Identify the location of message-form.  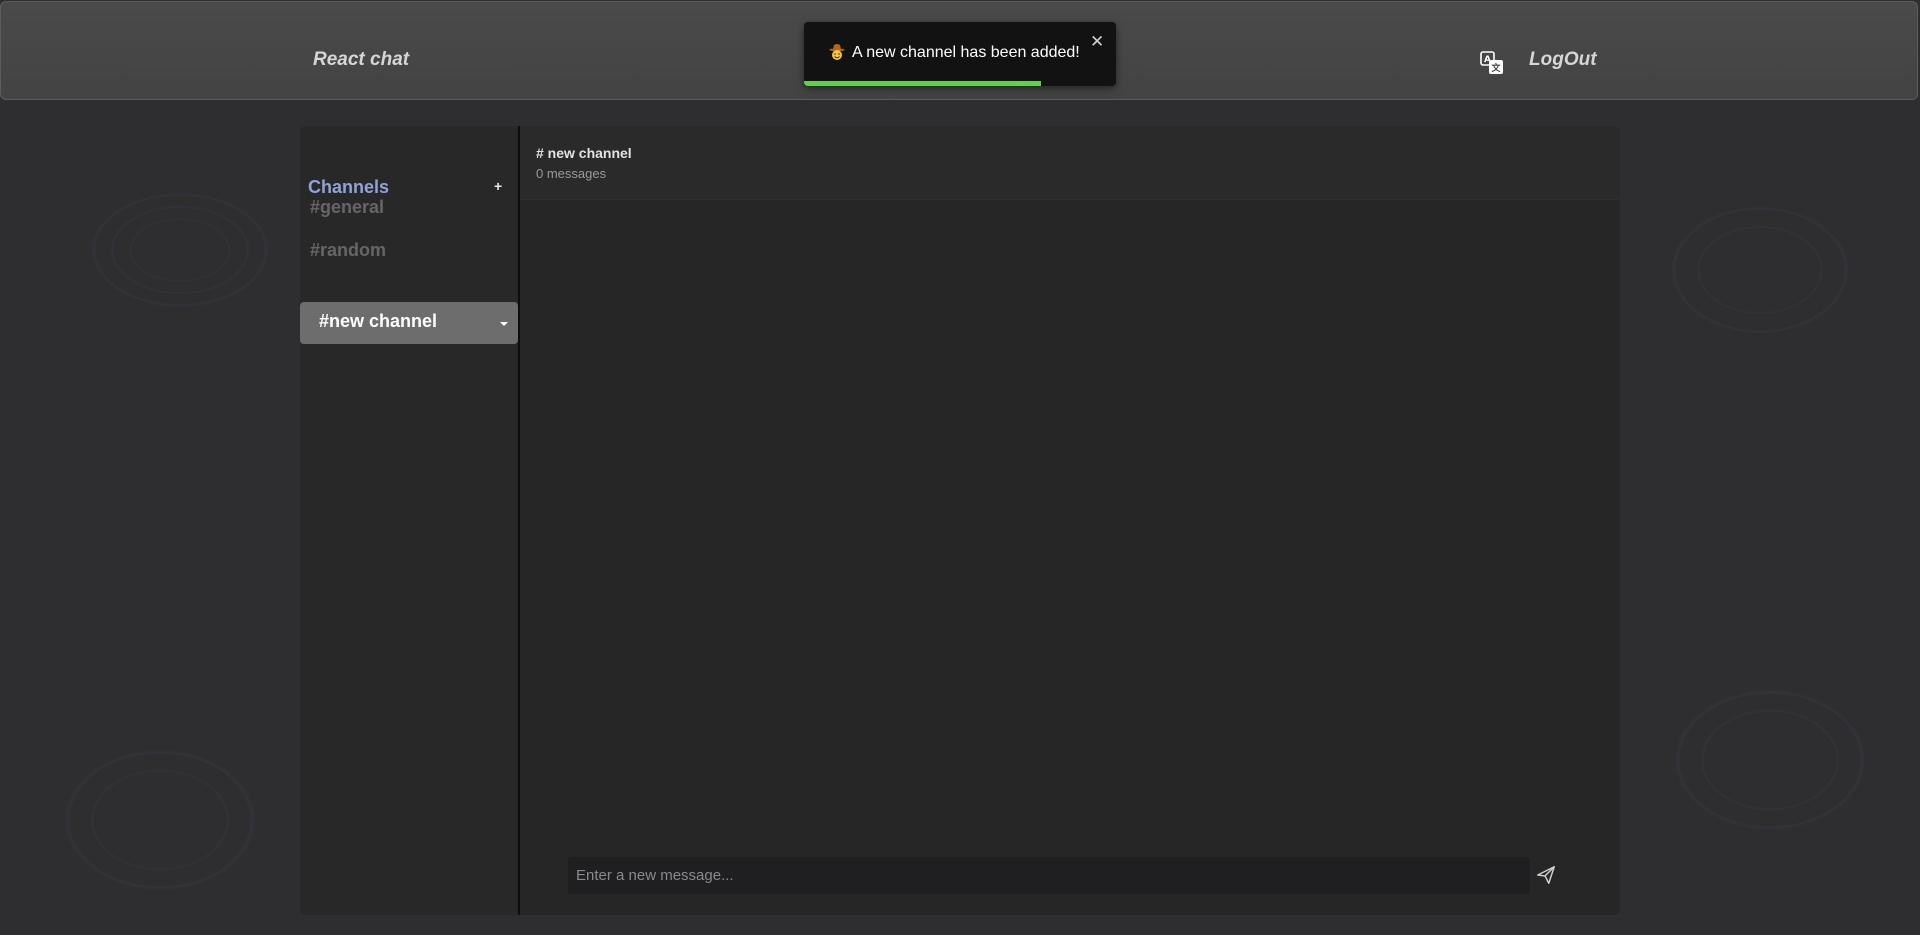
(1049, 875).